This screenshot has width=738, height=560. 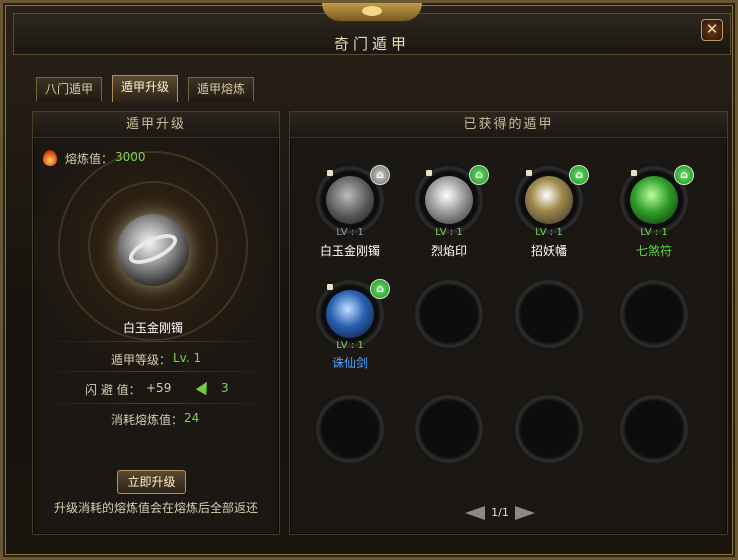 I want to click on upgrade-now-button: 立即升级, so click(x=151, y=482).